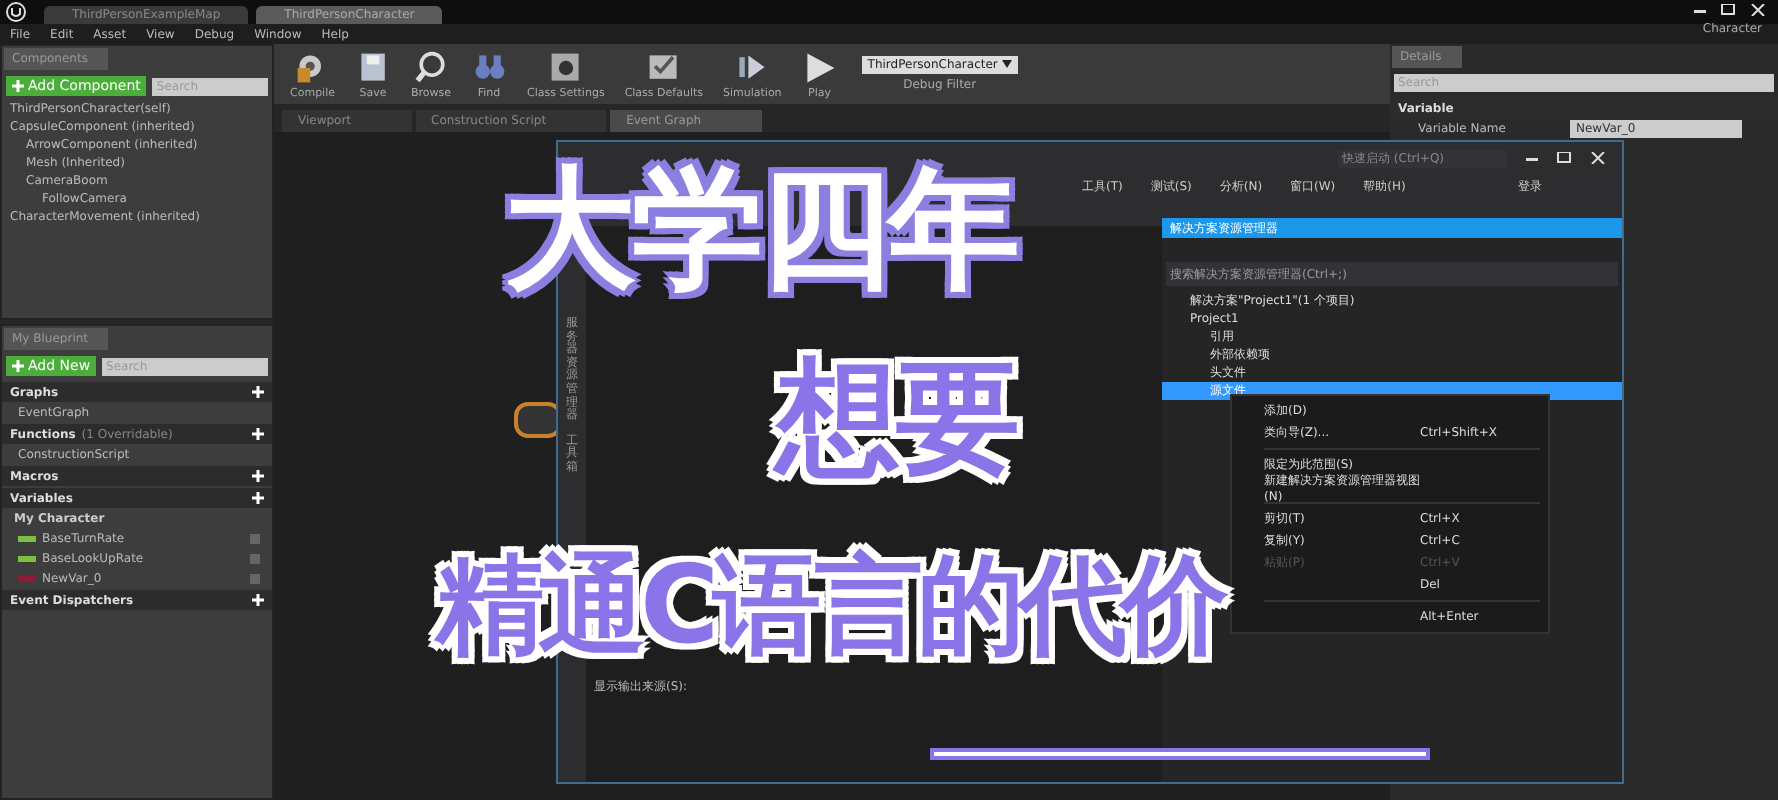  Describe the element at coordinates (830, 606) in the screenshot. I see `caption-text: 精通C语言的代价` at that location.